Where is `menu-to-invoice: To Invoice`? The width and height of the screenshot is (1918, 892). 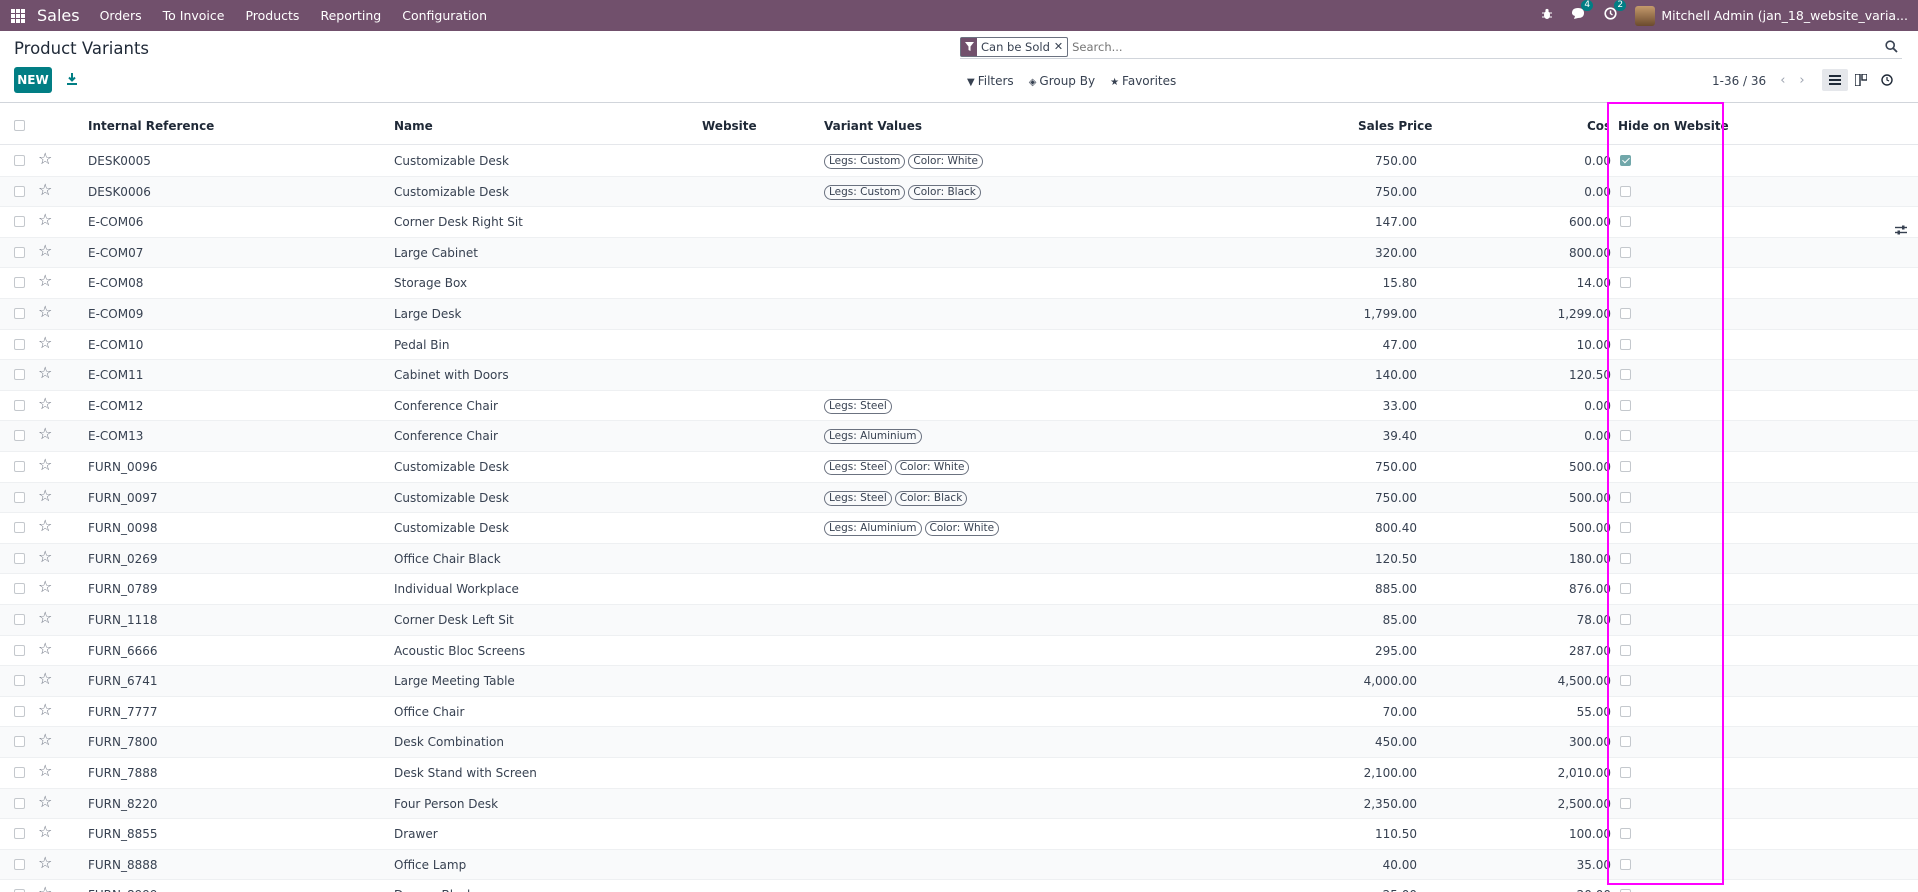 menu-to-invoice: To Invoice is located at coordinates (194, 15).